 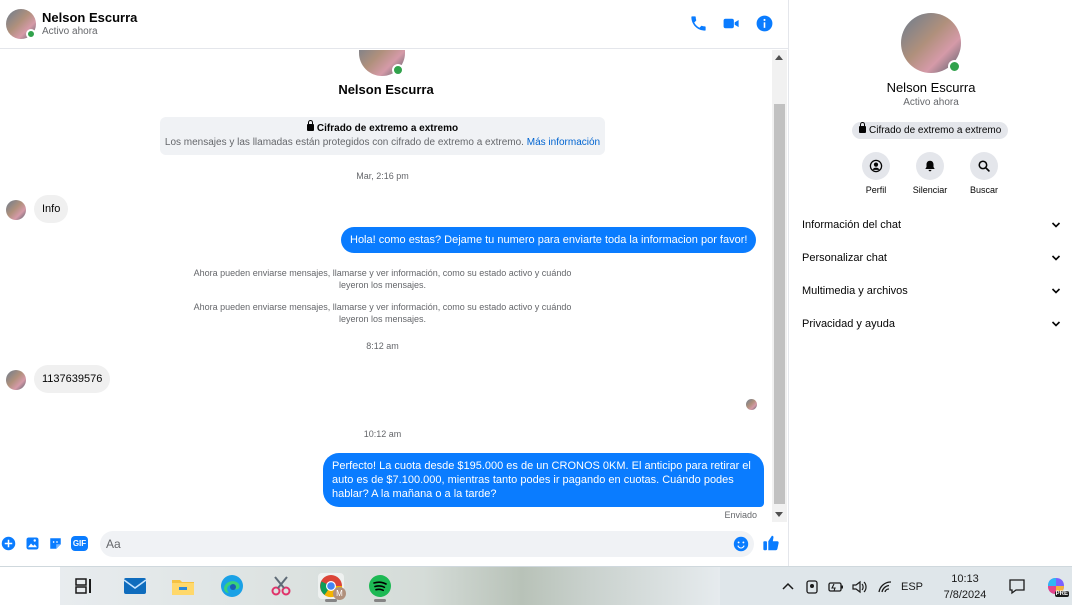 I want to click on more-info-link: Más información, so click(x=563, y=142).